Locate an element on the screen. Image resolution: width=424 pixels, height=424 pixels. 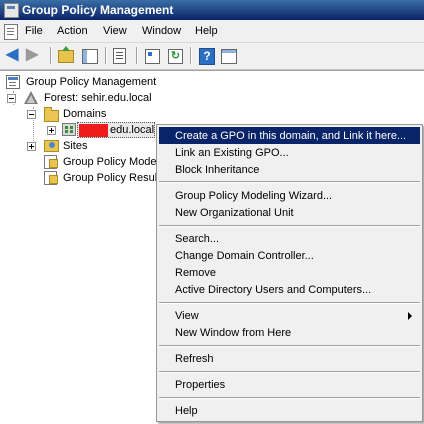
tree-node-root-label: Group Policy Management is located at coordinates (91, 82).